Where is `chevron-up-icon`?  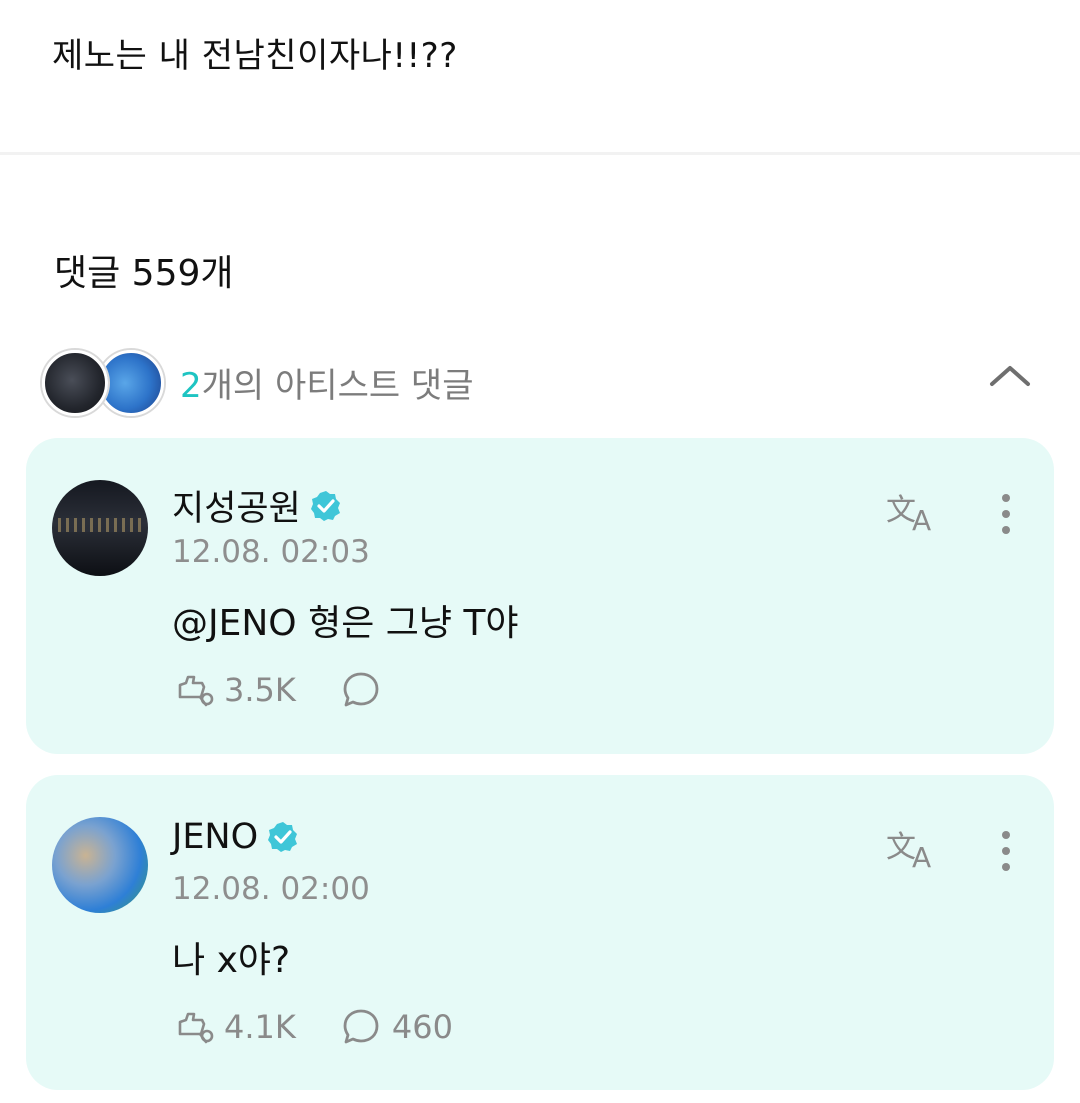
chevron-up-icon is located at coordinates (1010, 376).